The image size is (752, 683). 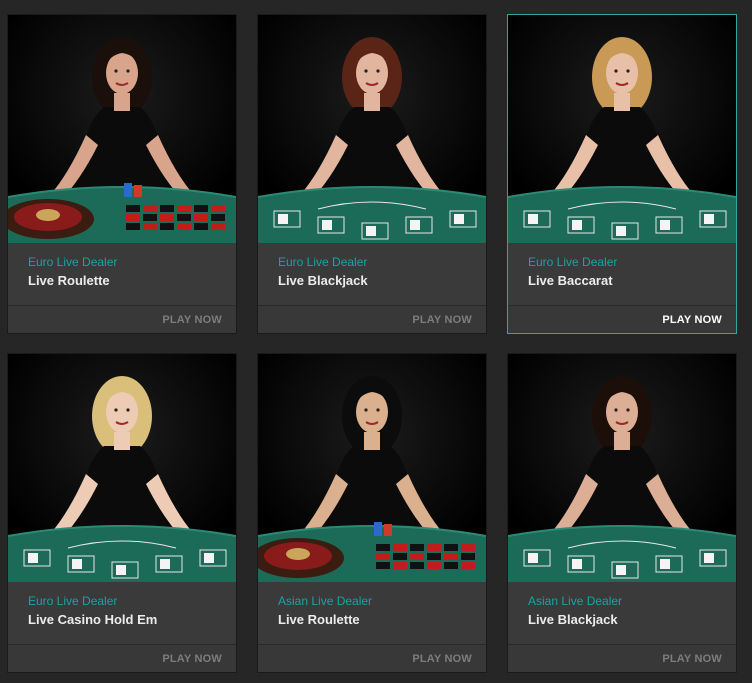 I want to click on card-info: Euro Live Dealer Live Baccarat, so click(x=622, y=274).